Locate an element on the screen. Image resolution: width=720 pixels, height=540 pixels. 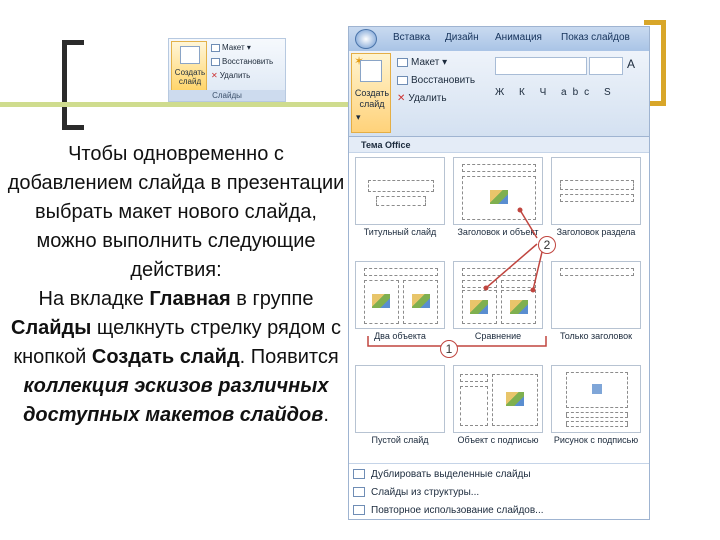
mini-group-label: Слайды is located at coordinates (227, 95).